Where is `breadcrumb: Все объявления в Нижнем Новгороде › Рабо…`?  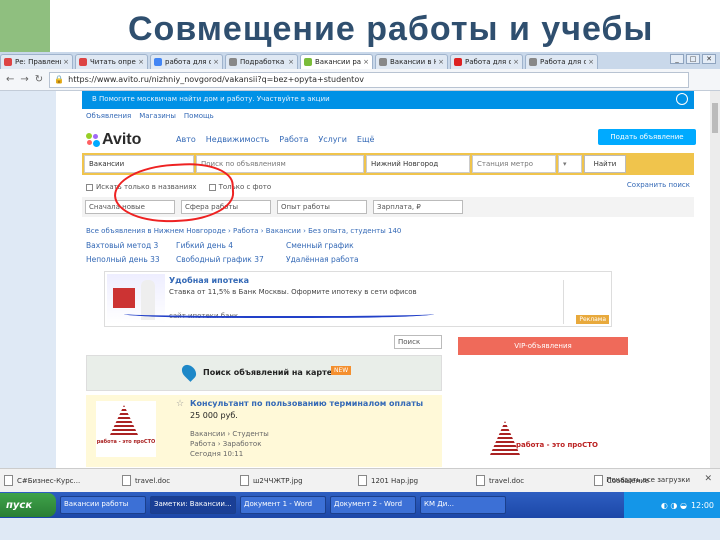
breadcrumb: Все объявления в Нижнем Новгороде › Рабо… is located at coordinates (243, 231).